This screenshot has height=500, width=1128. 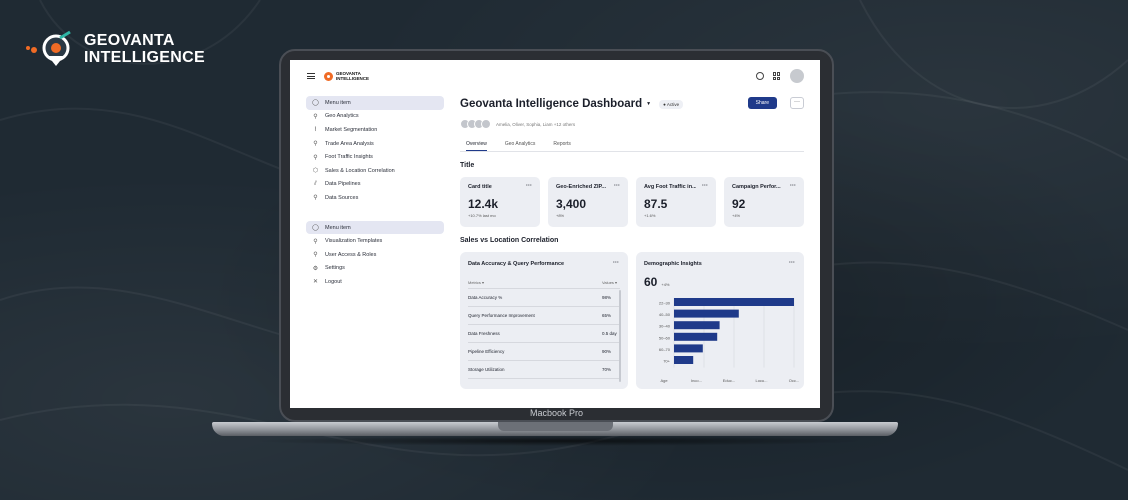 What do you see at coordinates (739, 204) in the screenshot?
I see `card-value: 92` at bounding box center [739, 204].